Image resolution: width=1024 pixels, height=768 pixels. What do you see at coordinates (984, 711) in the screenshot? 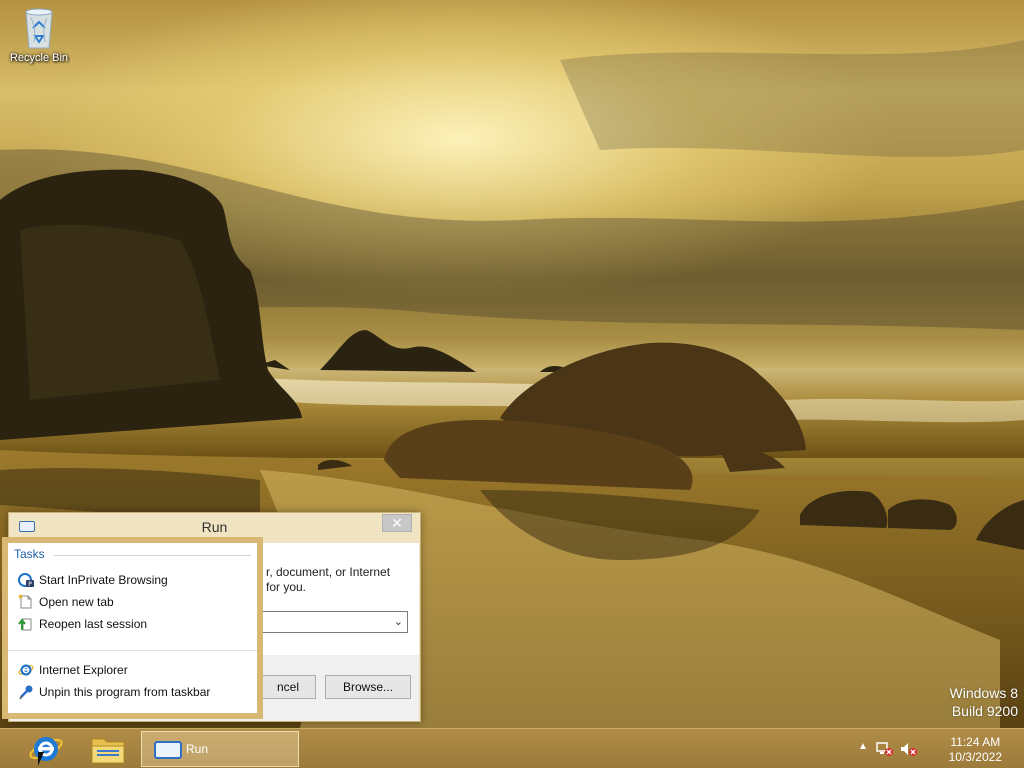
I see `watermark-build: Build 9200` at bounding box center [984, 711].